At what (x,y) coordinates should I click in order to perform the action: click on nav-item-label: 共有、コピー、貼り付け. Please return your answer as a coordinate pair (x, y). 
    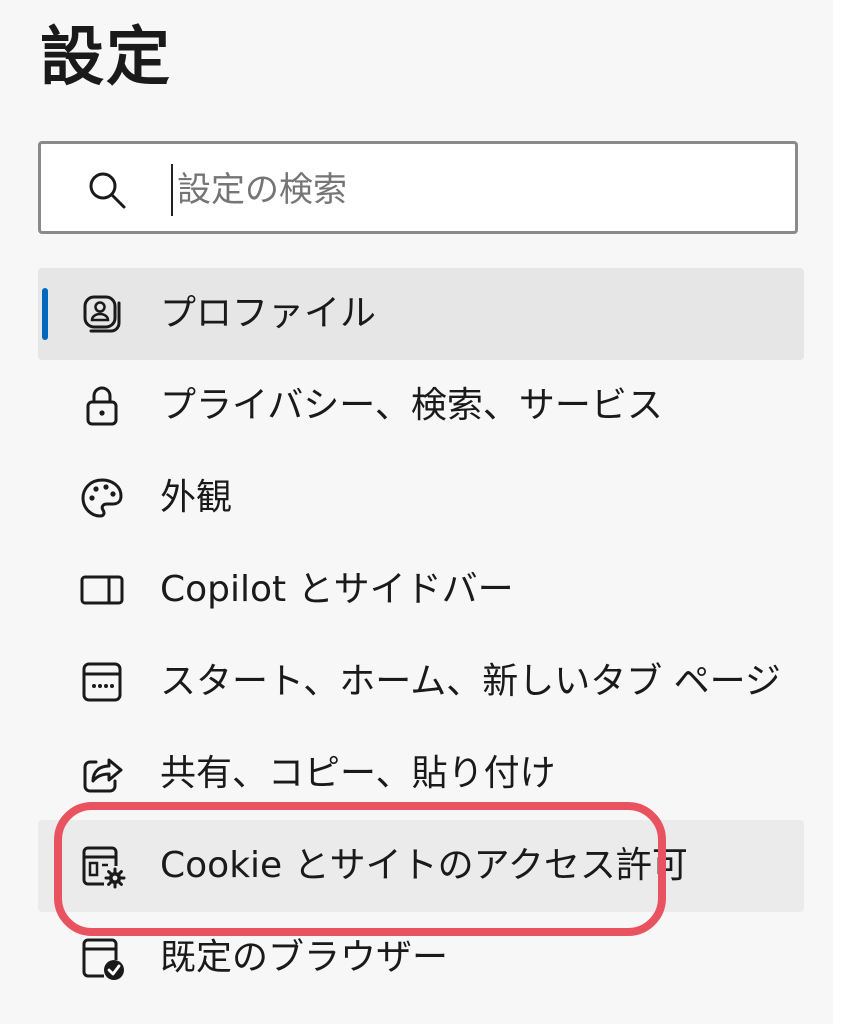
    Looking at the image, I should click on (358, 773).